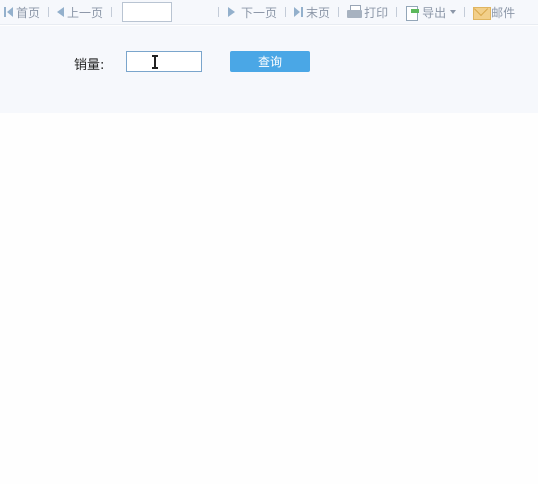  I want to click on sales-input, so click(164, 61).